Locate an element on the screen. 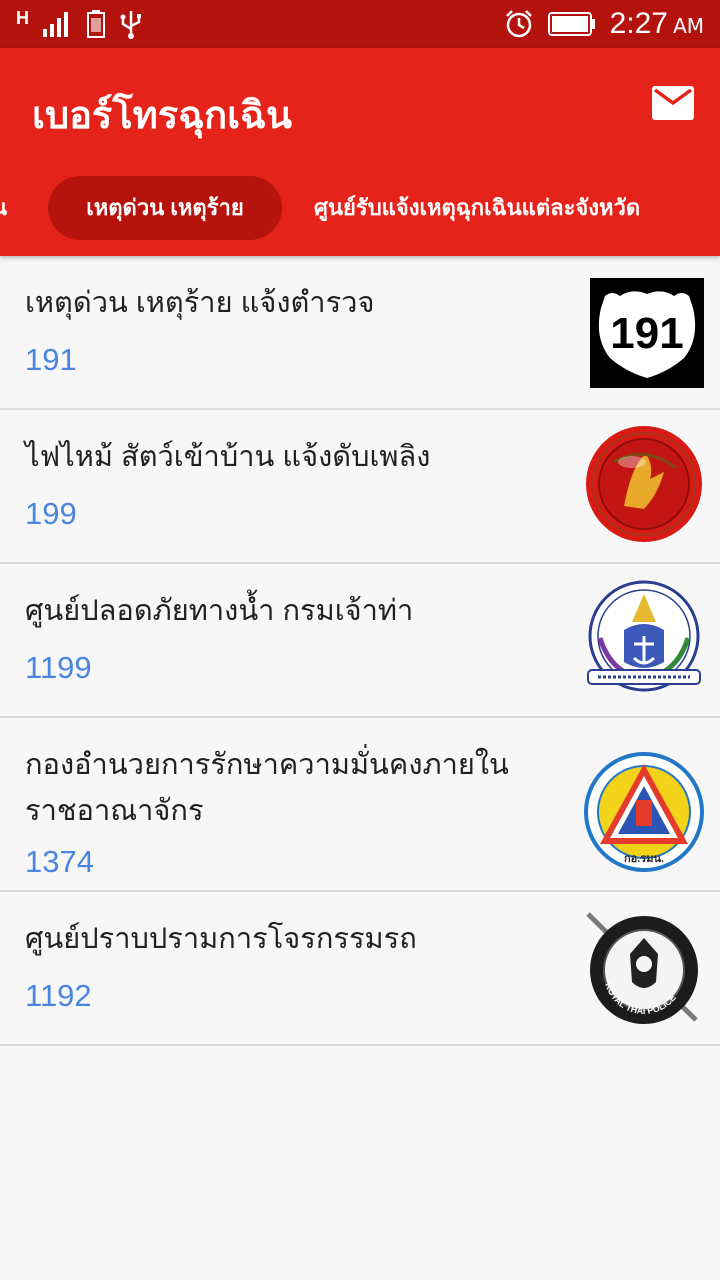 The height and width of the screenshot is (1280, 720). shield-number: 191 is located at coordinates (646, 333).